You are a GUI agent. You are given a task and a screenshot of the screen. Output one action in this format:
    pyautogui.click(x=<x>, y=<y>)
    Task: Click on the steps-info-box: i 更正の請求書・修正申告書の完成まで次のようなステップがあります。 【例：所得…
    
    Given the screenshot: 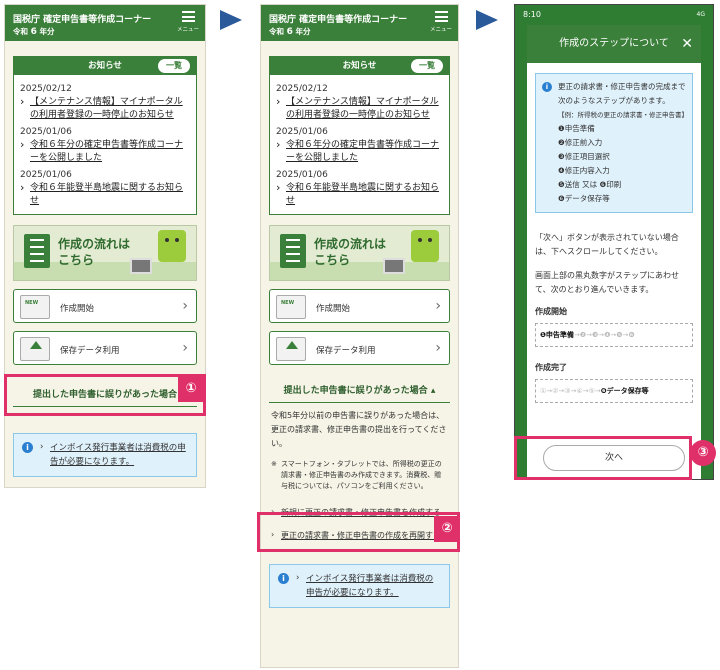 What is the action you would take?
    pyautogui.click(x=614, y=143)
    